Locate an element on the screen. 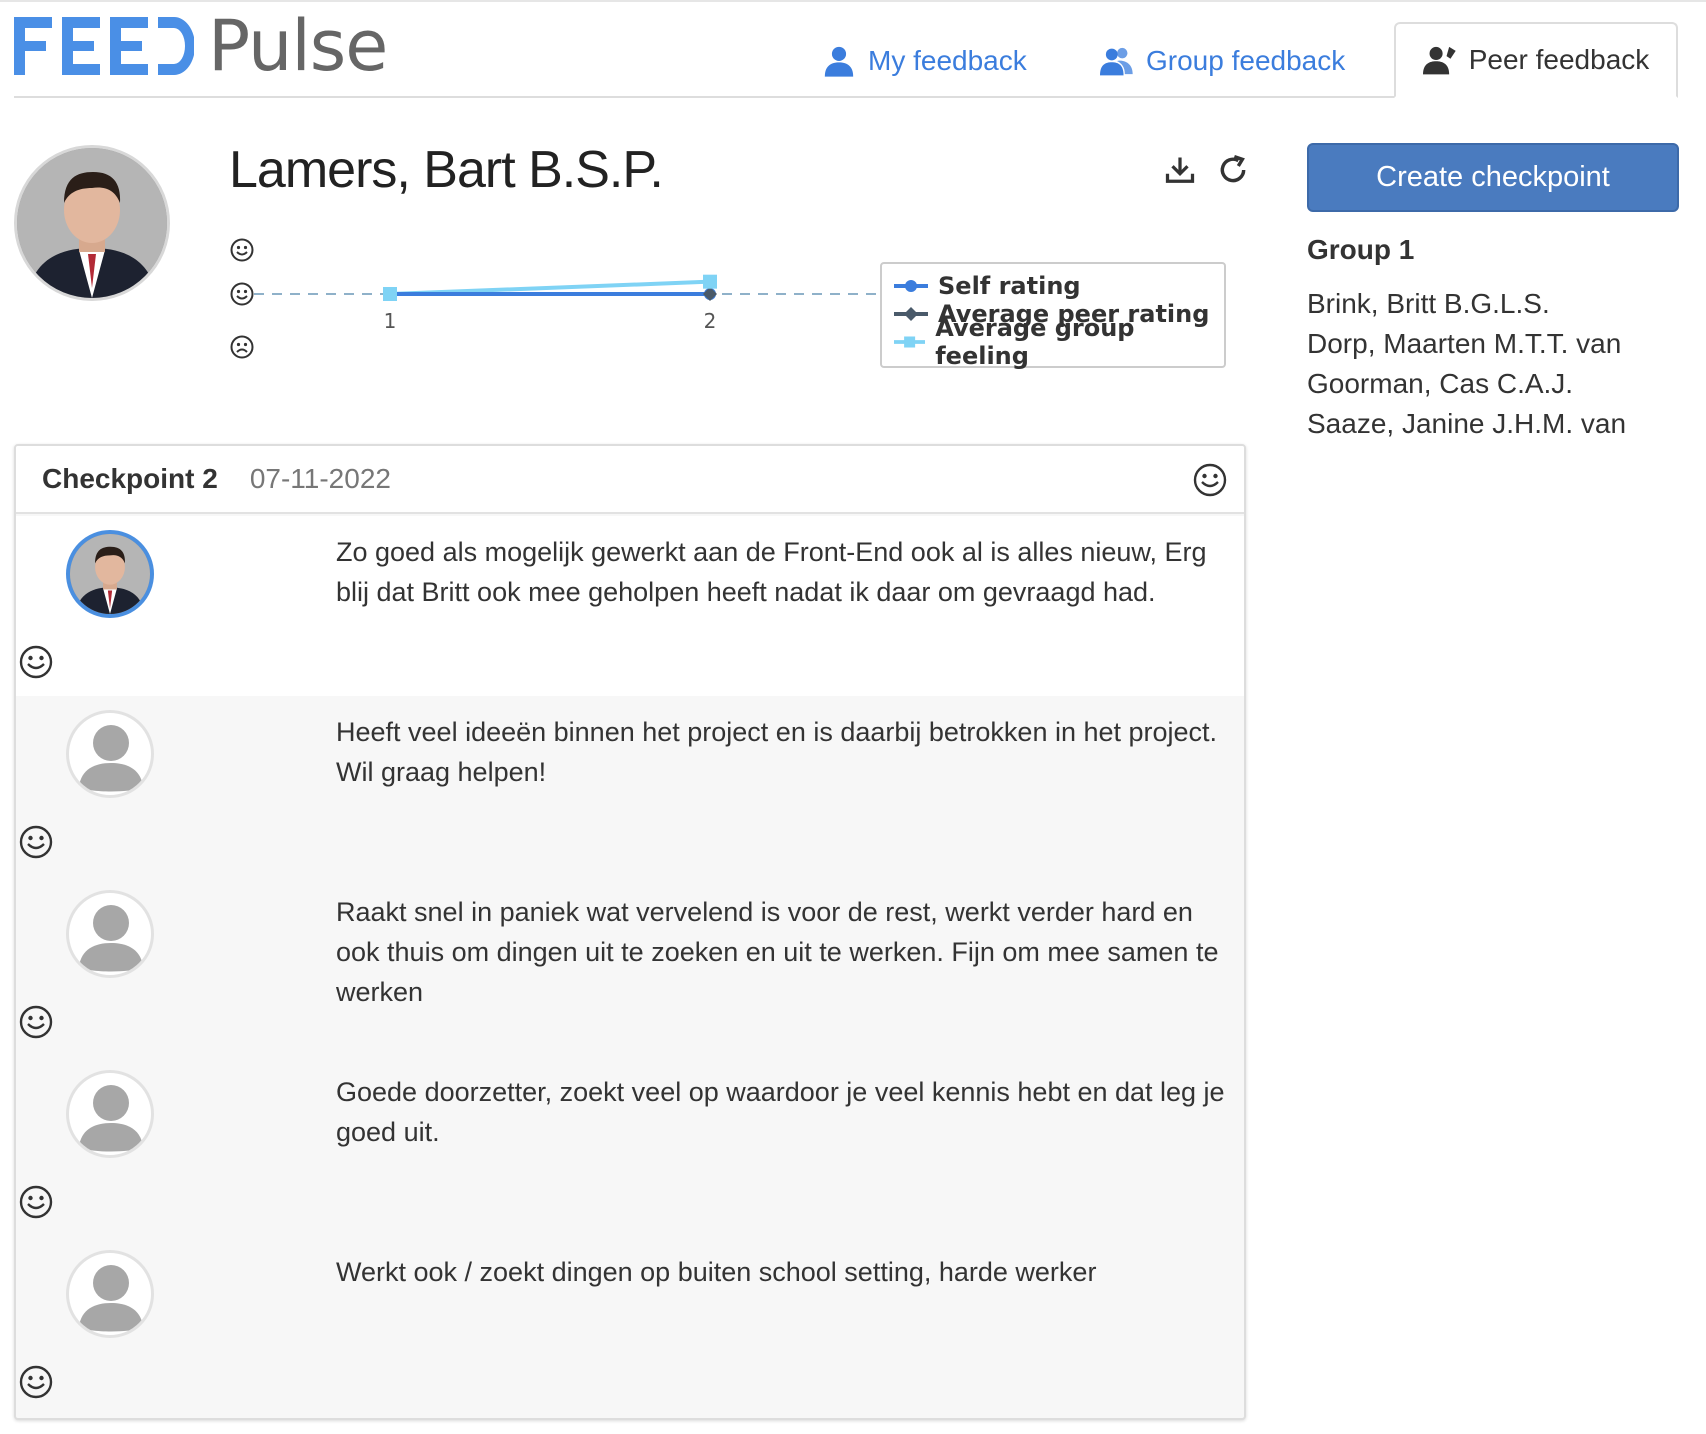 The height and width of the screenshot is (1434, 1706). profile-name: Lamers, Bart B.S.P. is located at coordinates (446, 170).